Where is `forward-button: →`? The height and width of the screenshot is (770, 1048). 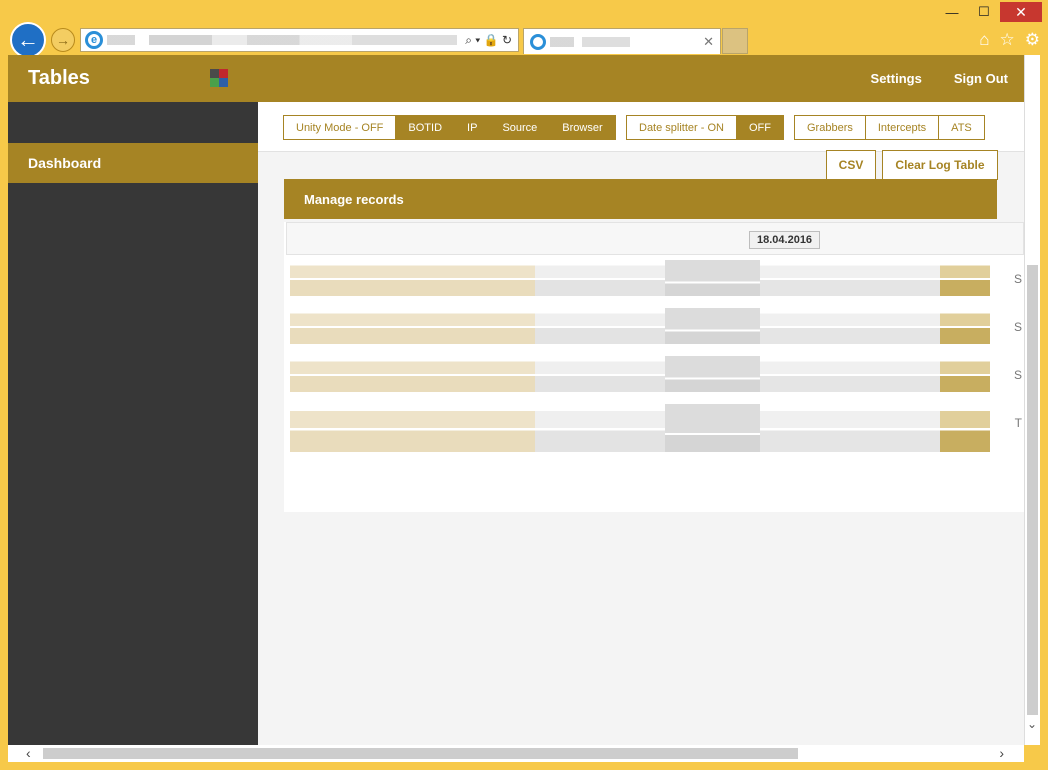
forward-button: → is located at coordinates (63, 40).